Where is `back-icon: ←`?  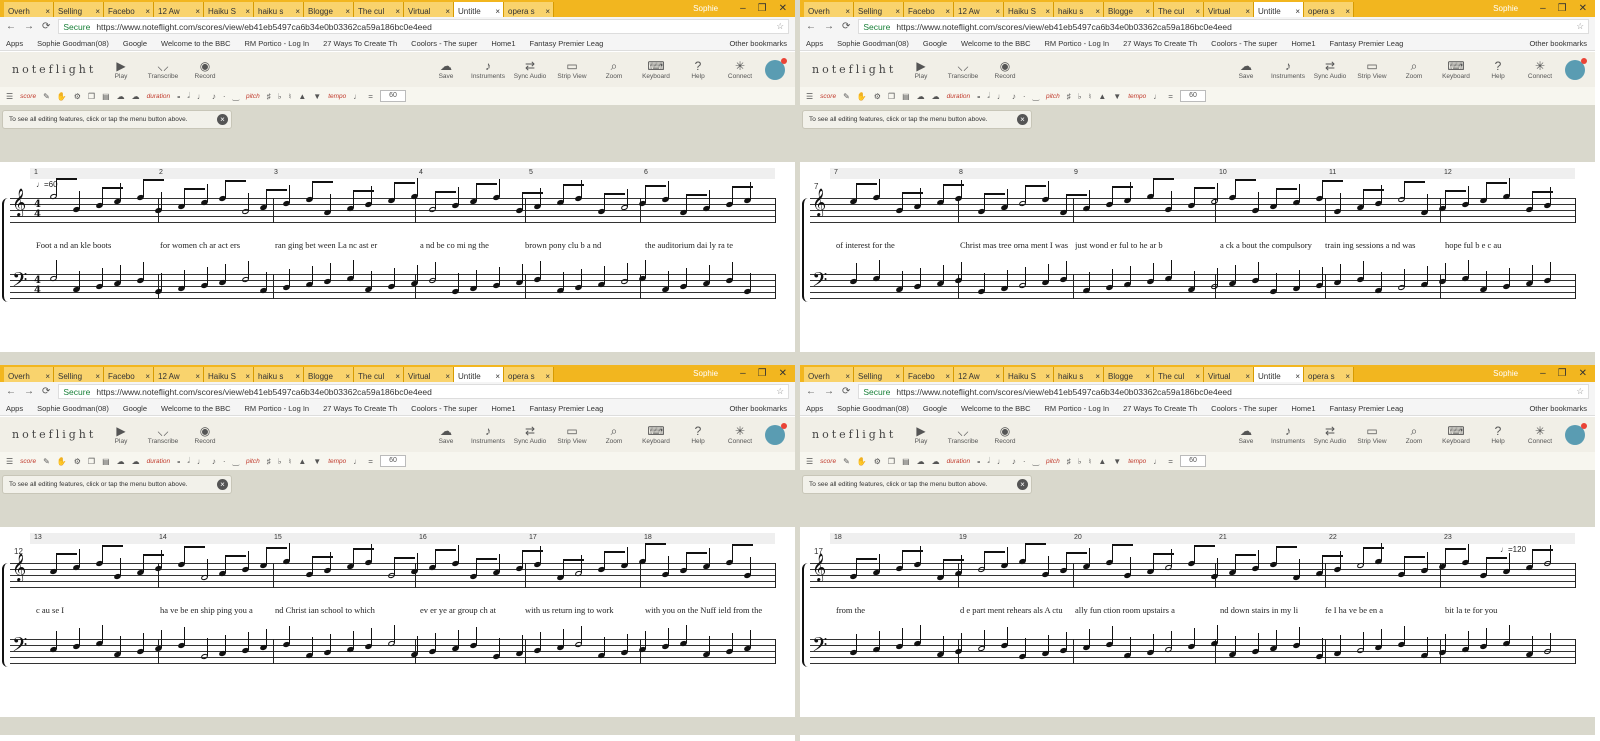
back-icon: ← is located at coordinates (811, 391).